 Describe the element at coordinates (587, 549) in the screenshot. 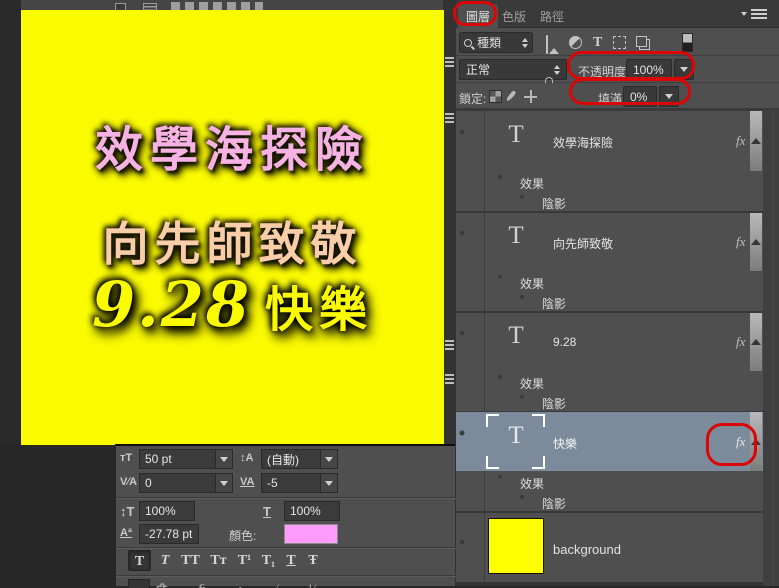

I see `layer-name: background` at that location.